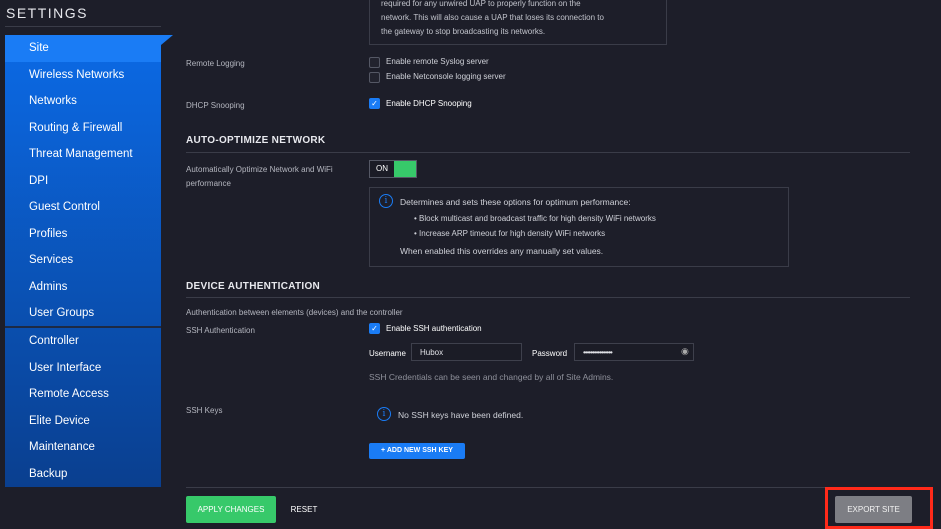 The image size is (941, 529). I want to click on dhcp-snooping-option: Enable DHCP Snooping, so click(429, 103).